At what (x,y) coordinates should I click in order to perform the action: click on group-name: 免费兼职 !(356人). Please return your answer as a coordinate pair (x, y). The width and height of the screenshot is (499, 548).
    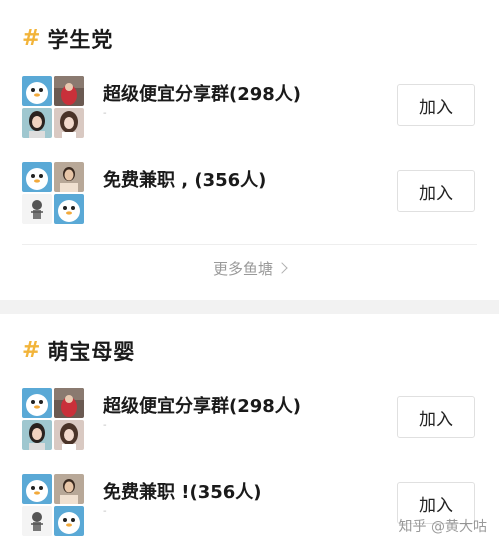
    Looking at the image, I should click on (182, 492).